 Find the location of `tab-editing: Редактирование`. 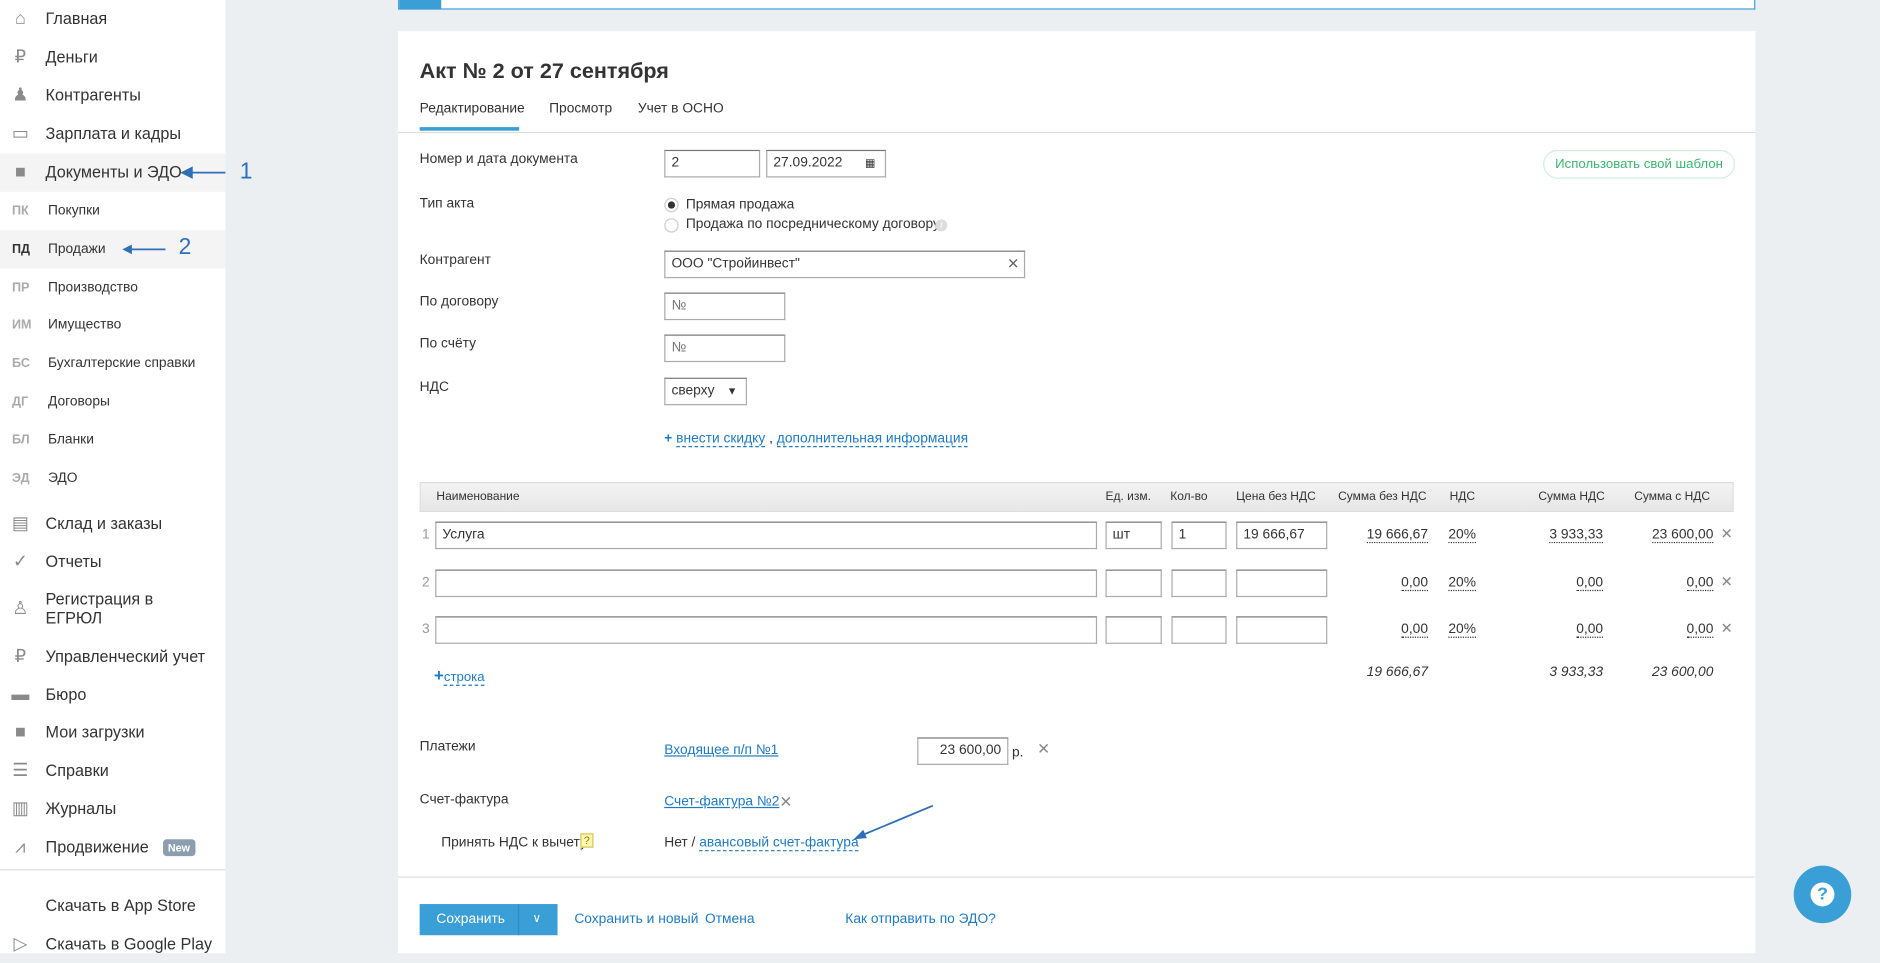

tab-editing: Редактирование is located at coordinates (472, 109).